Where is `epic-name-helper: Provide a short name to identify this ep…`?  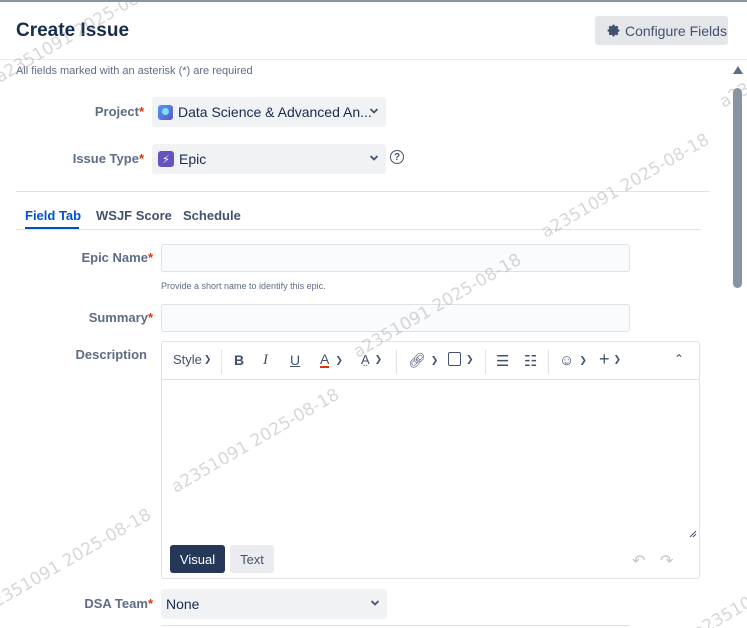
epic-name-helper: Provide a short name to identify this ep… is located at coordinates (243, 286).